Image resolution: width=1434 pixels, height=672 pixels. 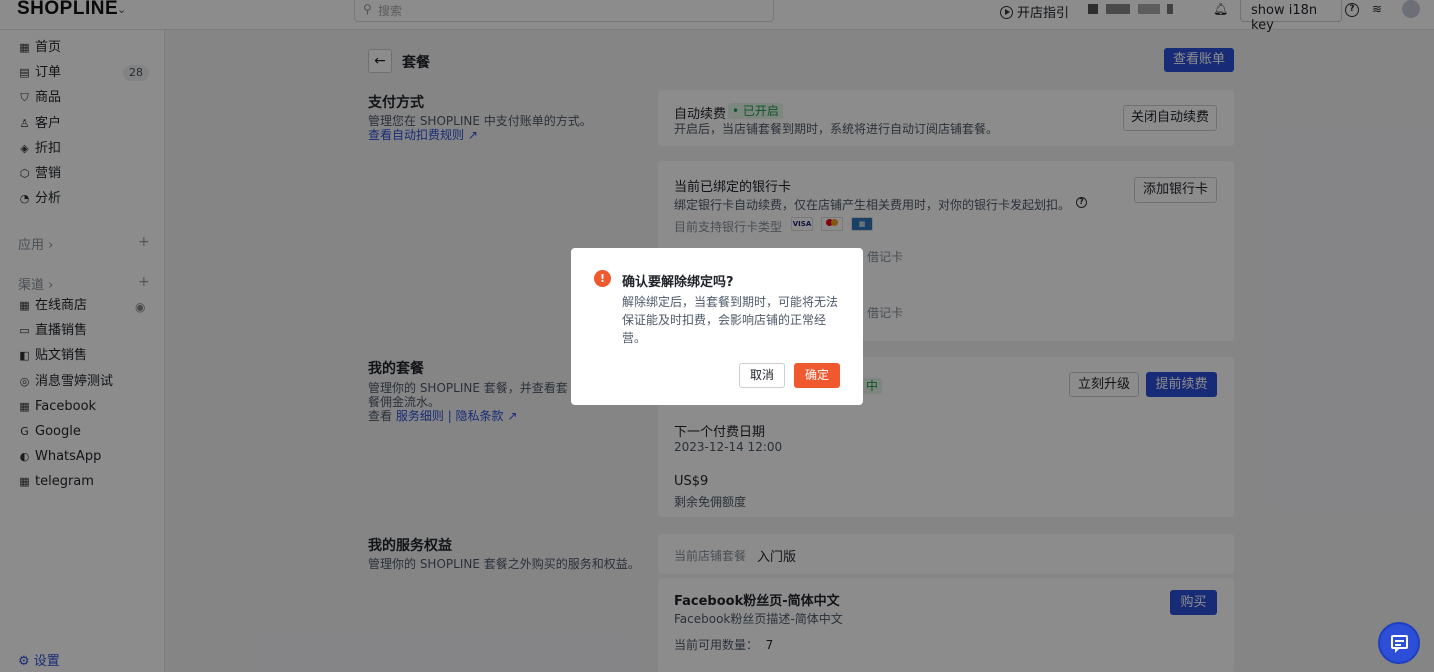 I want to click on chat-icon, so click(x=1399, y=644).